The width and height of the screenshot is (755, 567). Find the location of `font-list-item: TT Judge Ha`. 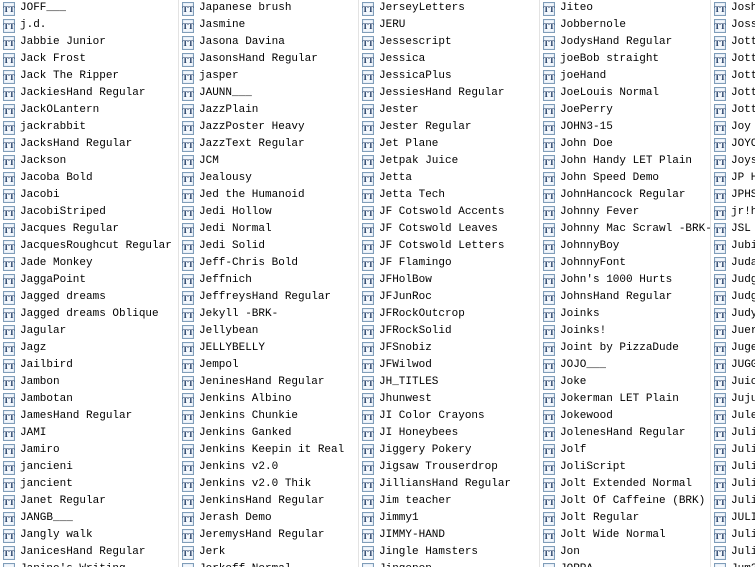

font-list-item: TT Judge Ha is located at coordinates (733, 297).